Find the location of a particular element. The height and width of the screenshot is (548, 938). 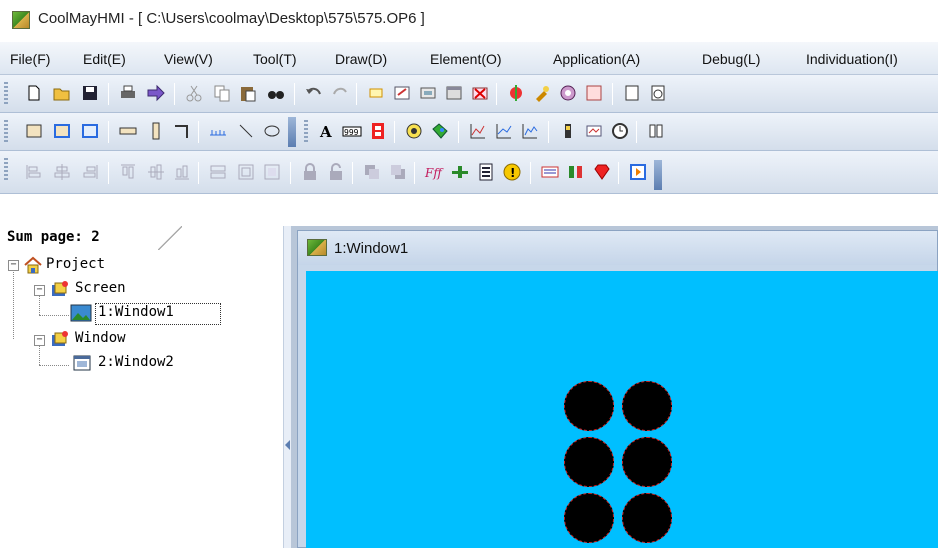

align-bottom-icon is located at coordinates (182, 172).